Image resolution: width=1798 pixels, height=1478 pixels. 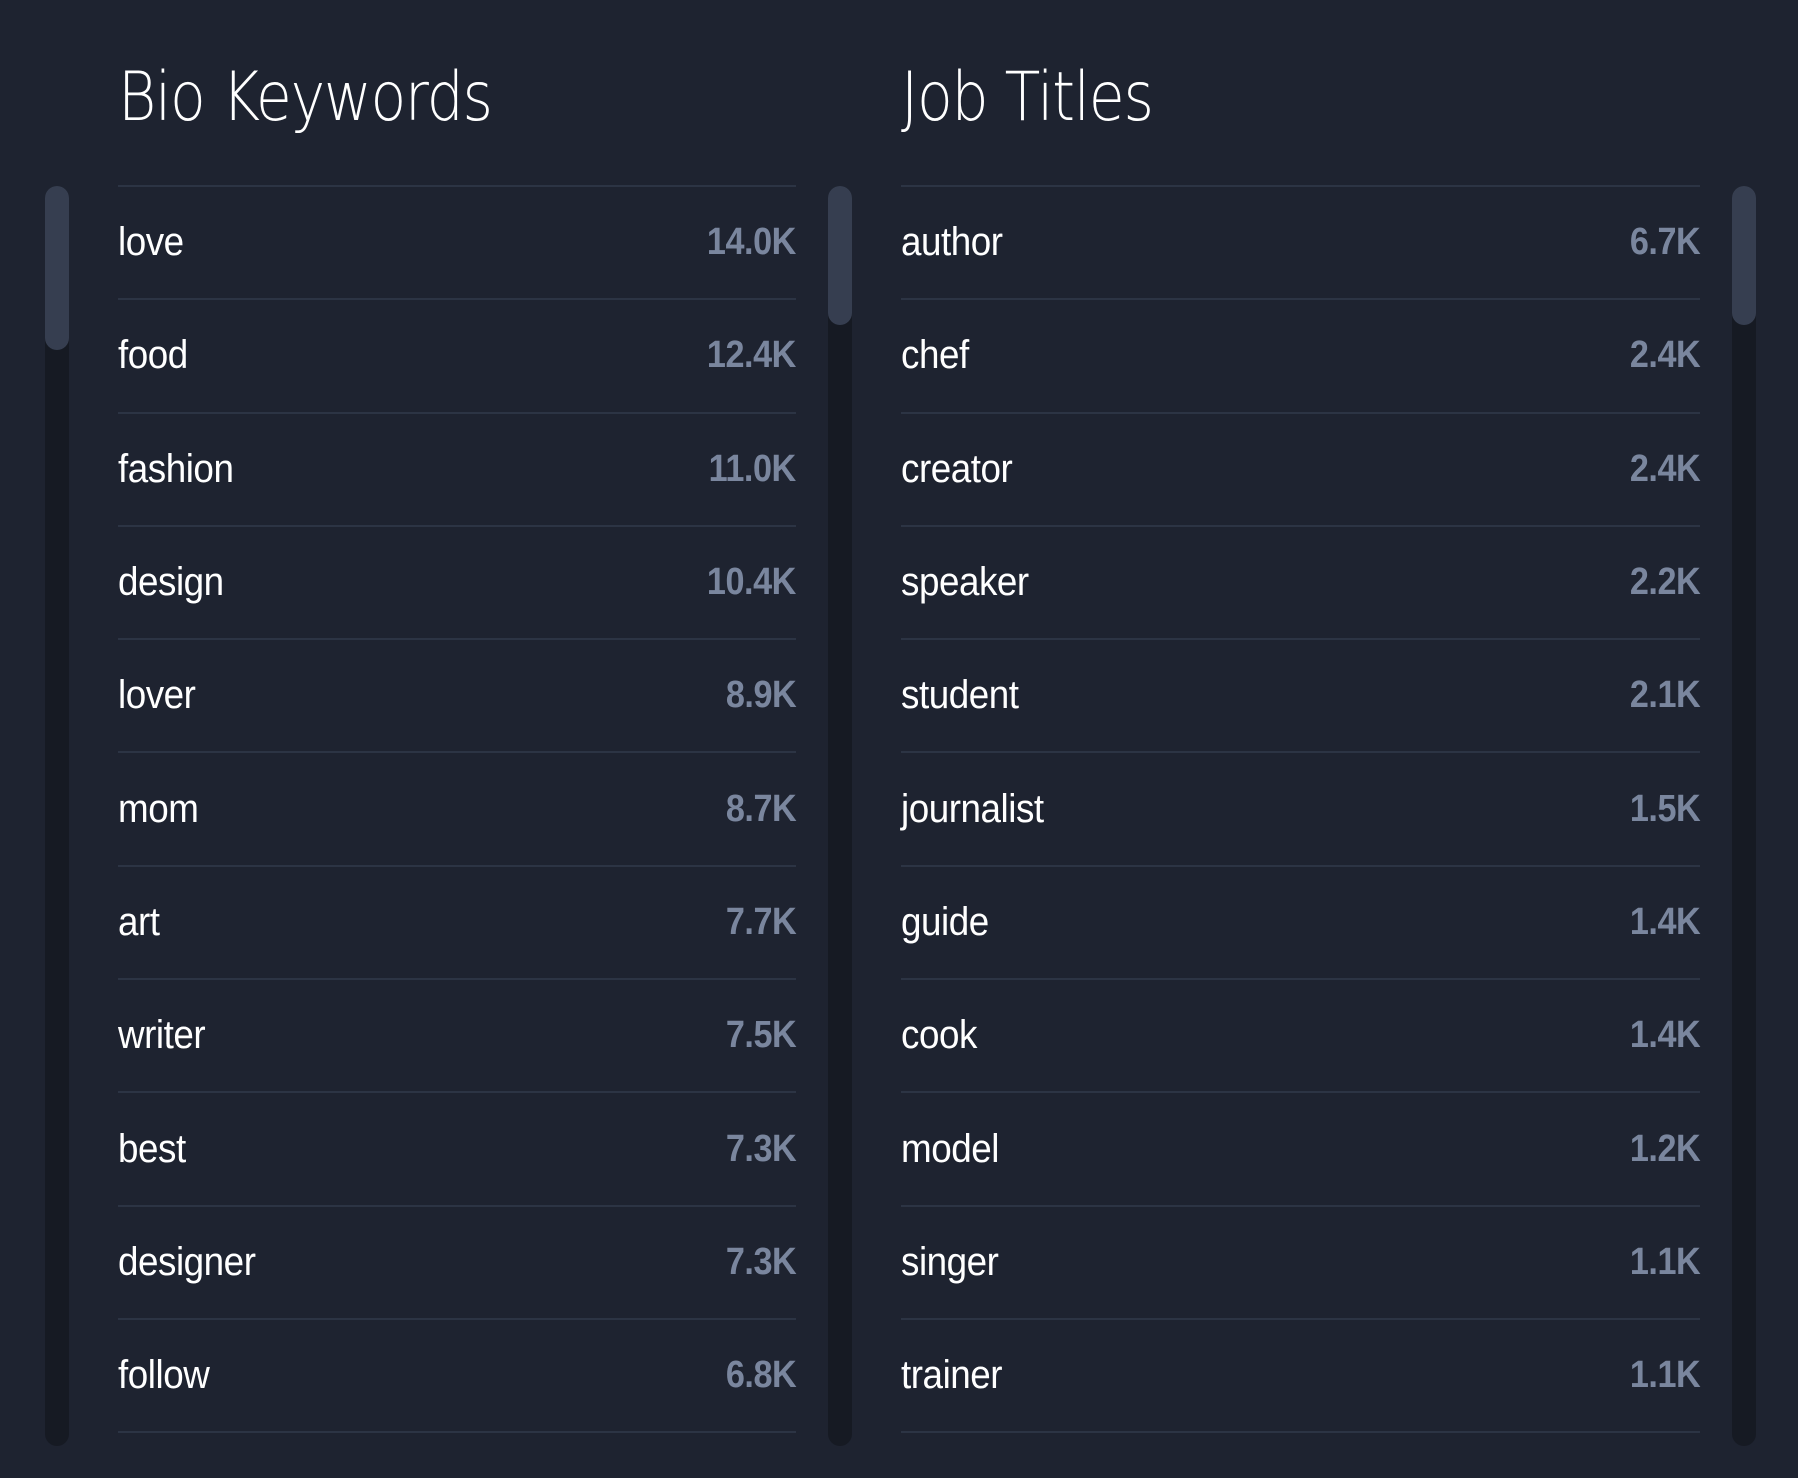 What do you see at coordinates (57, 268) in the screenshot?
I see `page-scrollbar-thumb` at bounding box center [57, 268].